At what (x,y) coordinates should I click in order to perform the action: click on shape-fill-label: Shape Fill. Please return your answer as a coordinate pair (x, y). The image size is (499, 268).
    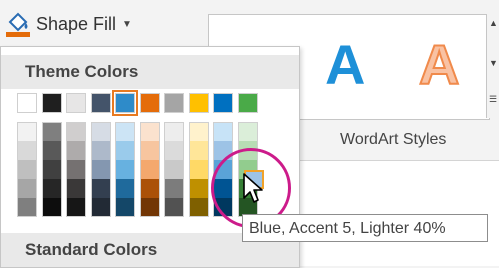
    Looking at the image, I should click on (76, 23).